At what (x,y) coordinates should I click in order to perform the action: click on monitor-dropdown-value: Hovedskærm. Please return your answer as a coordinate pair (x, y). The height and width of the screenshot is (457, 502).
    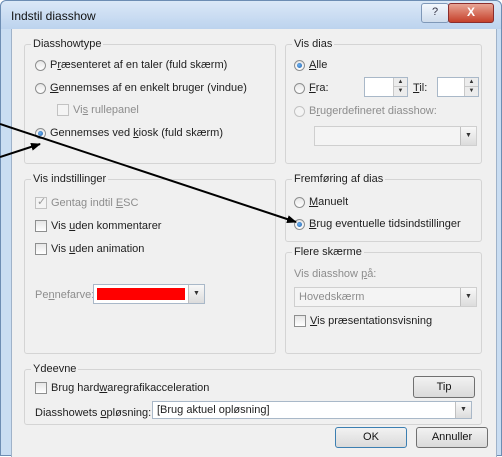
    Looking at the image, I should click on (332, 297).